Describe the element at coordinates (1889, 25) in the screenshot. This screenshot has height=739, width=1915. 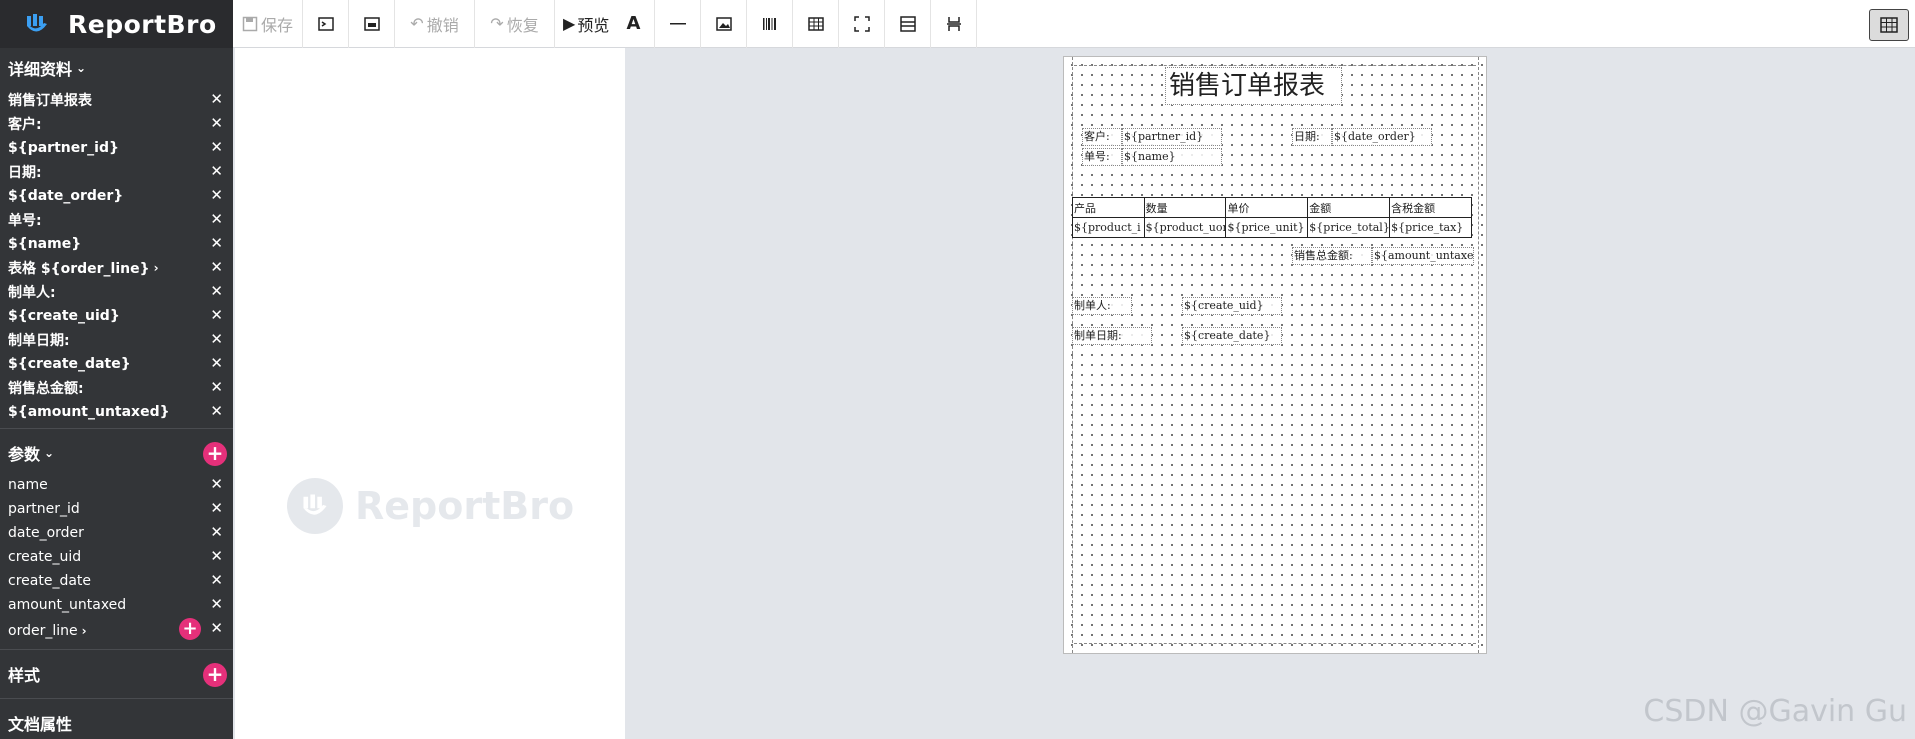
I see `grid-toggle-button` at that location.